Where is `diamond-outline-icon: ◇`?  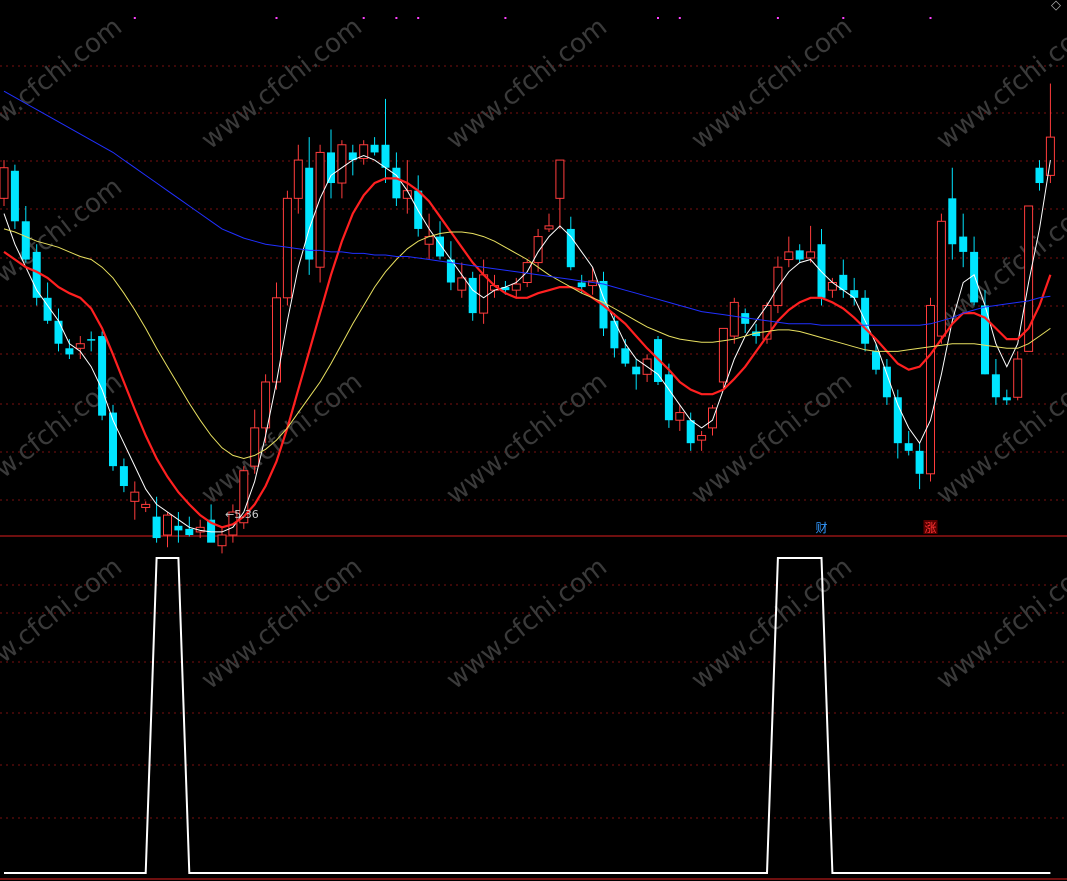 diamond-outline-icon: ◇ is located at coordinates (1056, 6).